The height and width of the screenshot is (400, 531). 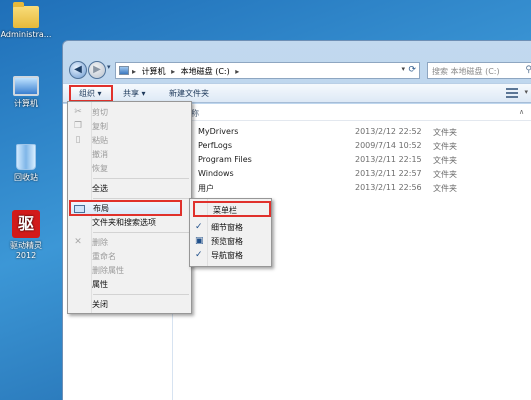 What do you see at coordinates (195, 113) in the screenshot?
I see `column-name-header: 称` at bounding box center [195, 113].